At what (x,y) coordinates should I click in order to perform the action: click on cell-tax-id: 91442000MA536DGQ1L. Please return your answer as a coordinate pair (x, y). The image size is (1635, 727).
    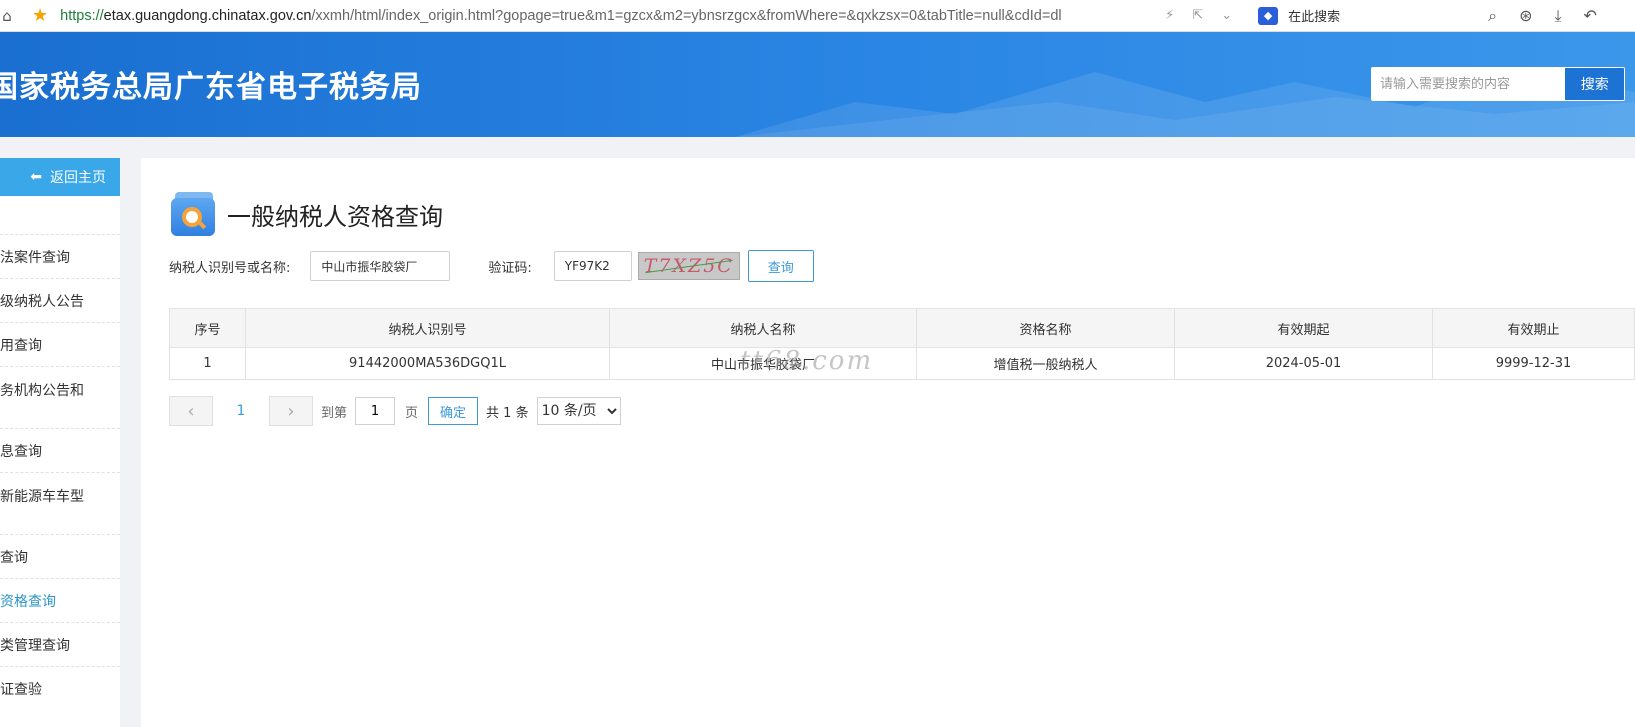
    Looking at the image, I should click on (427, 363).